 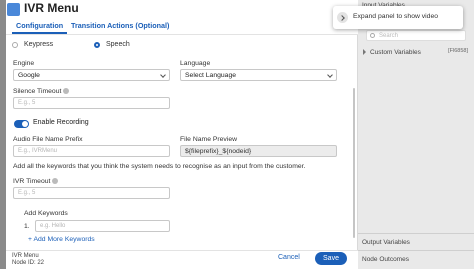 I want to click on custom-variables-item: Custom Variables, so click(x=392, y=52).